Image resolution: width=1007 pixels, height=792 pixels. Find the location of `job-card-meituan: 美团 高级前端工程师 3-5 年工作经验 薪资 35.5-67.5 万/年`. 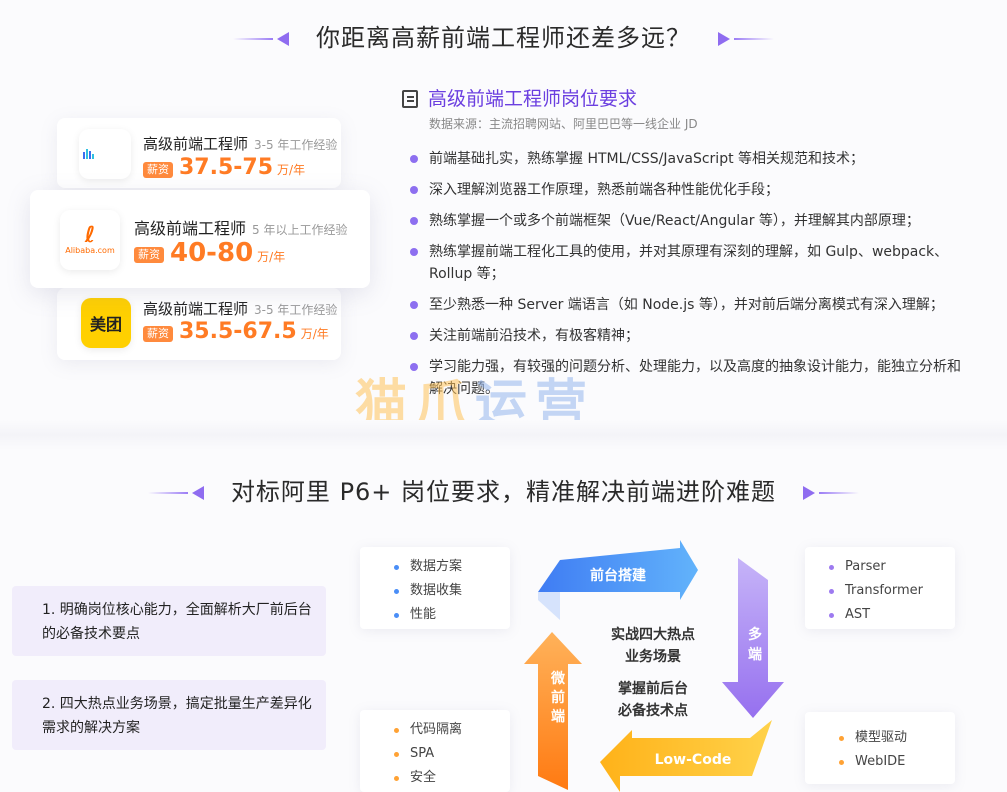

job-card-meituan: 美团 高级前端工程师 3-5 年工作经验 薪资 35.5-67.5 万/年 is located at coordinates (199, 324).